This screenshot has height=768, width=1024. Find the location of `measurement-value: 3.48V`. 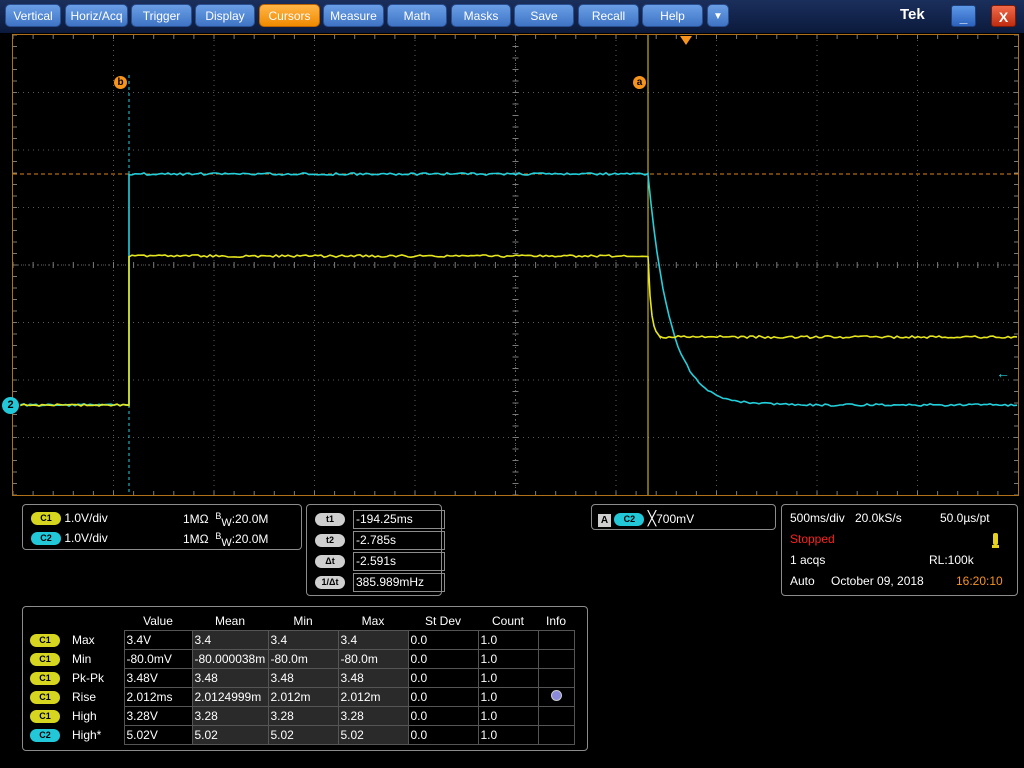

measurement-value: 3.48V is located at coordinates (158, 678).